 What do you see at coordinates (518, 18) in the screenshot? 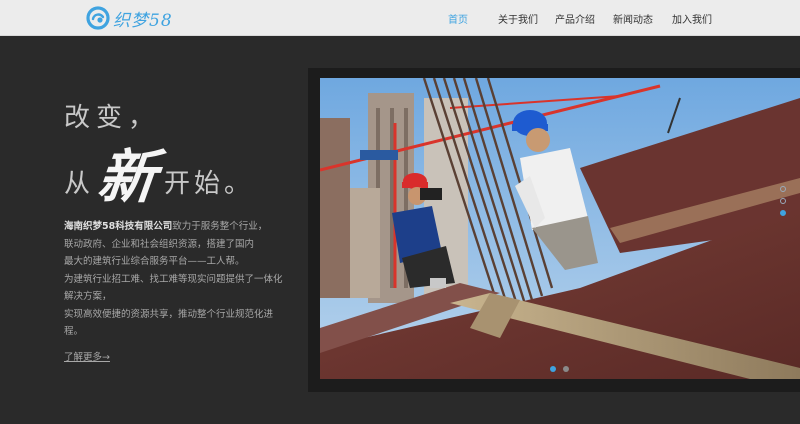
I see `nav-about: 关于我们` at bounding box center [518, 18].